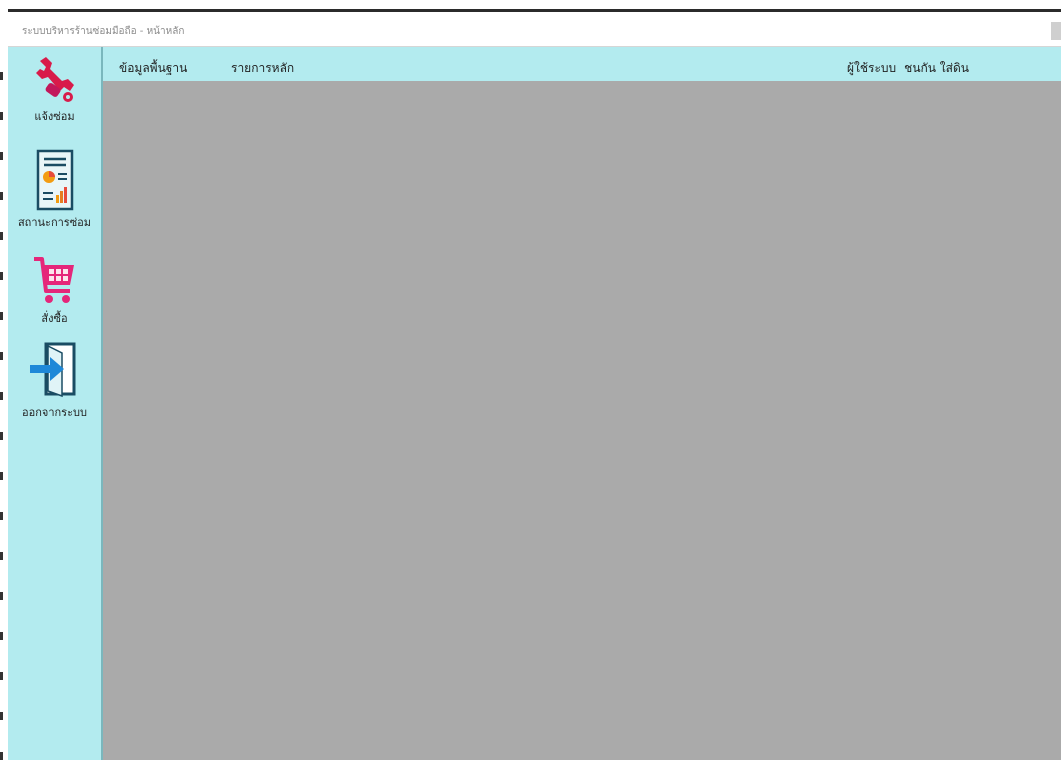  I want to click on cart-icon, so click(53, 280).